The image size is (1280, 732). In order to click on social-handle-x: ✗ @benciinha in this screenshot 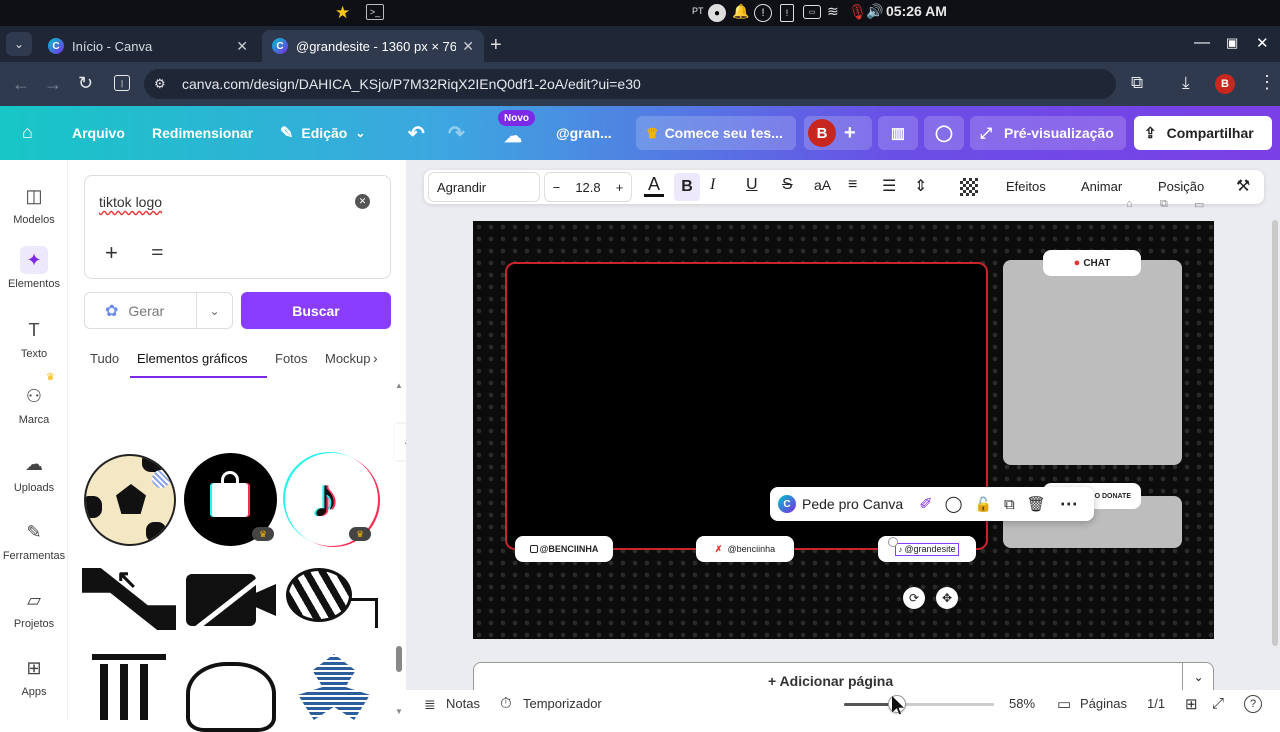, I will do `click(745, 549)`.